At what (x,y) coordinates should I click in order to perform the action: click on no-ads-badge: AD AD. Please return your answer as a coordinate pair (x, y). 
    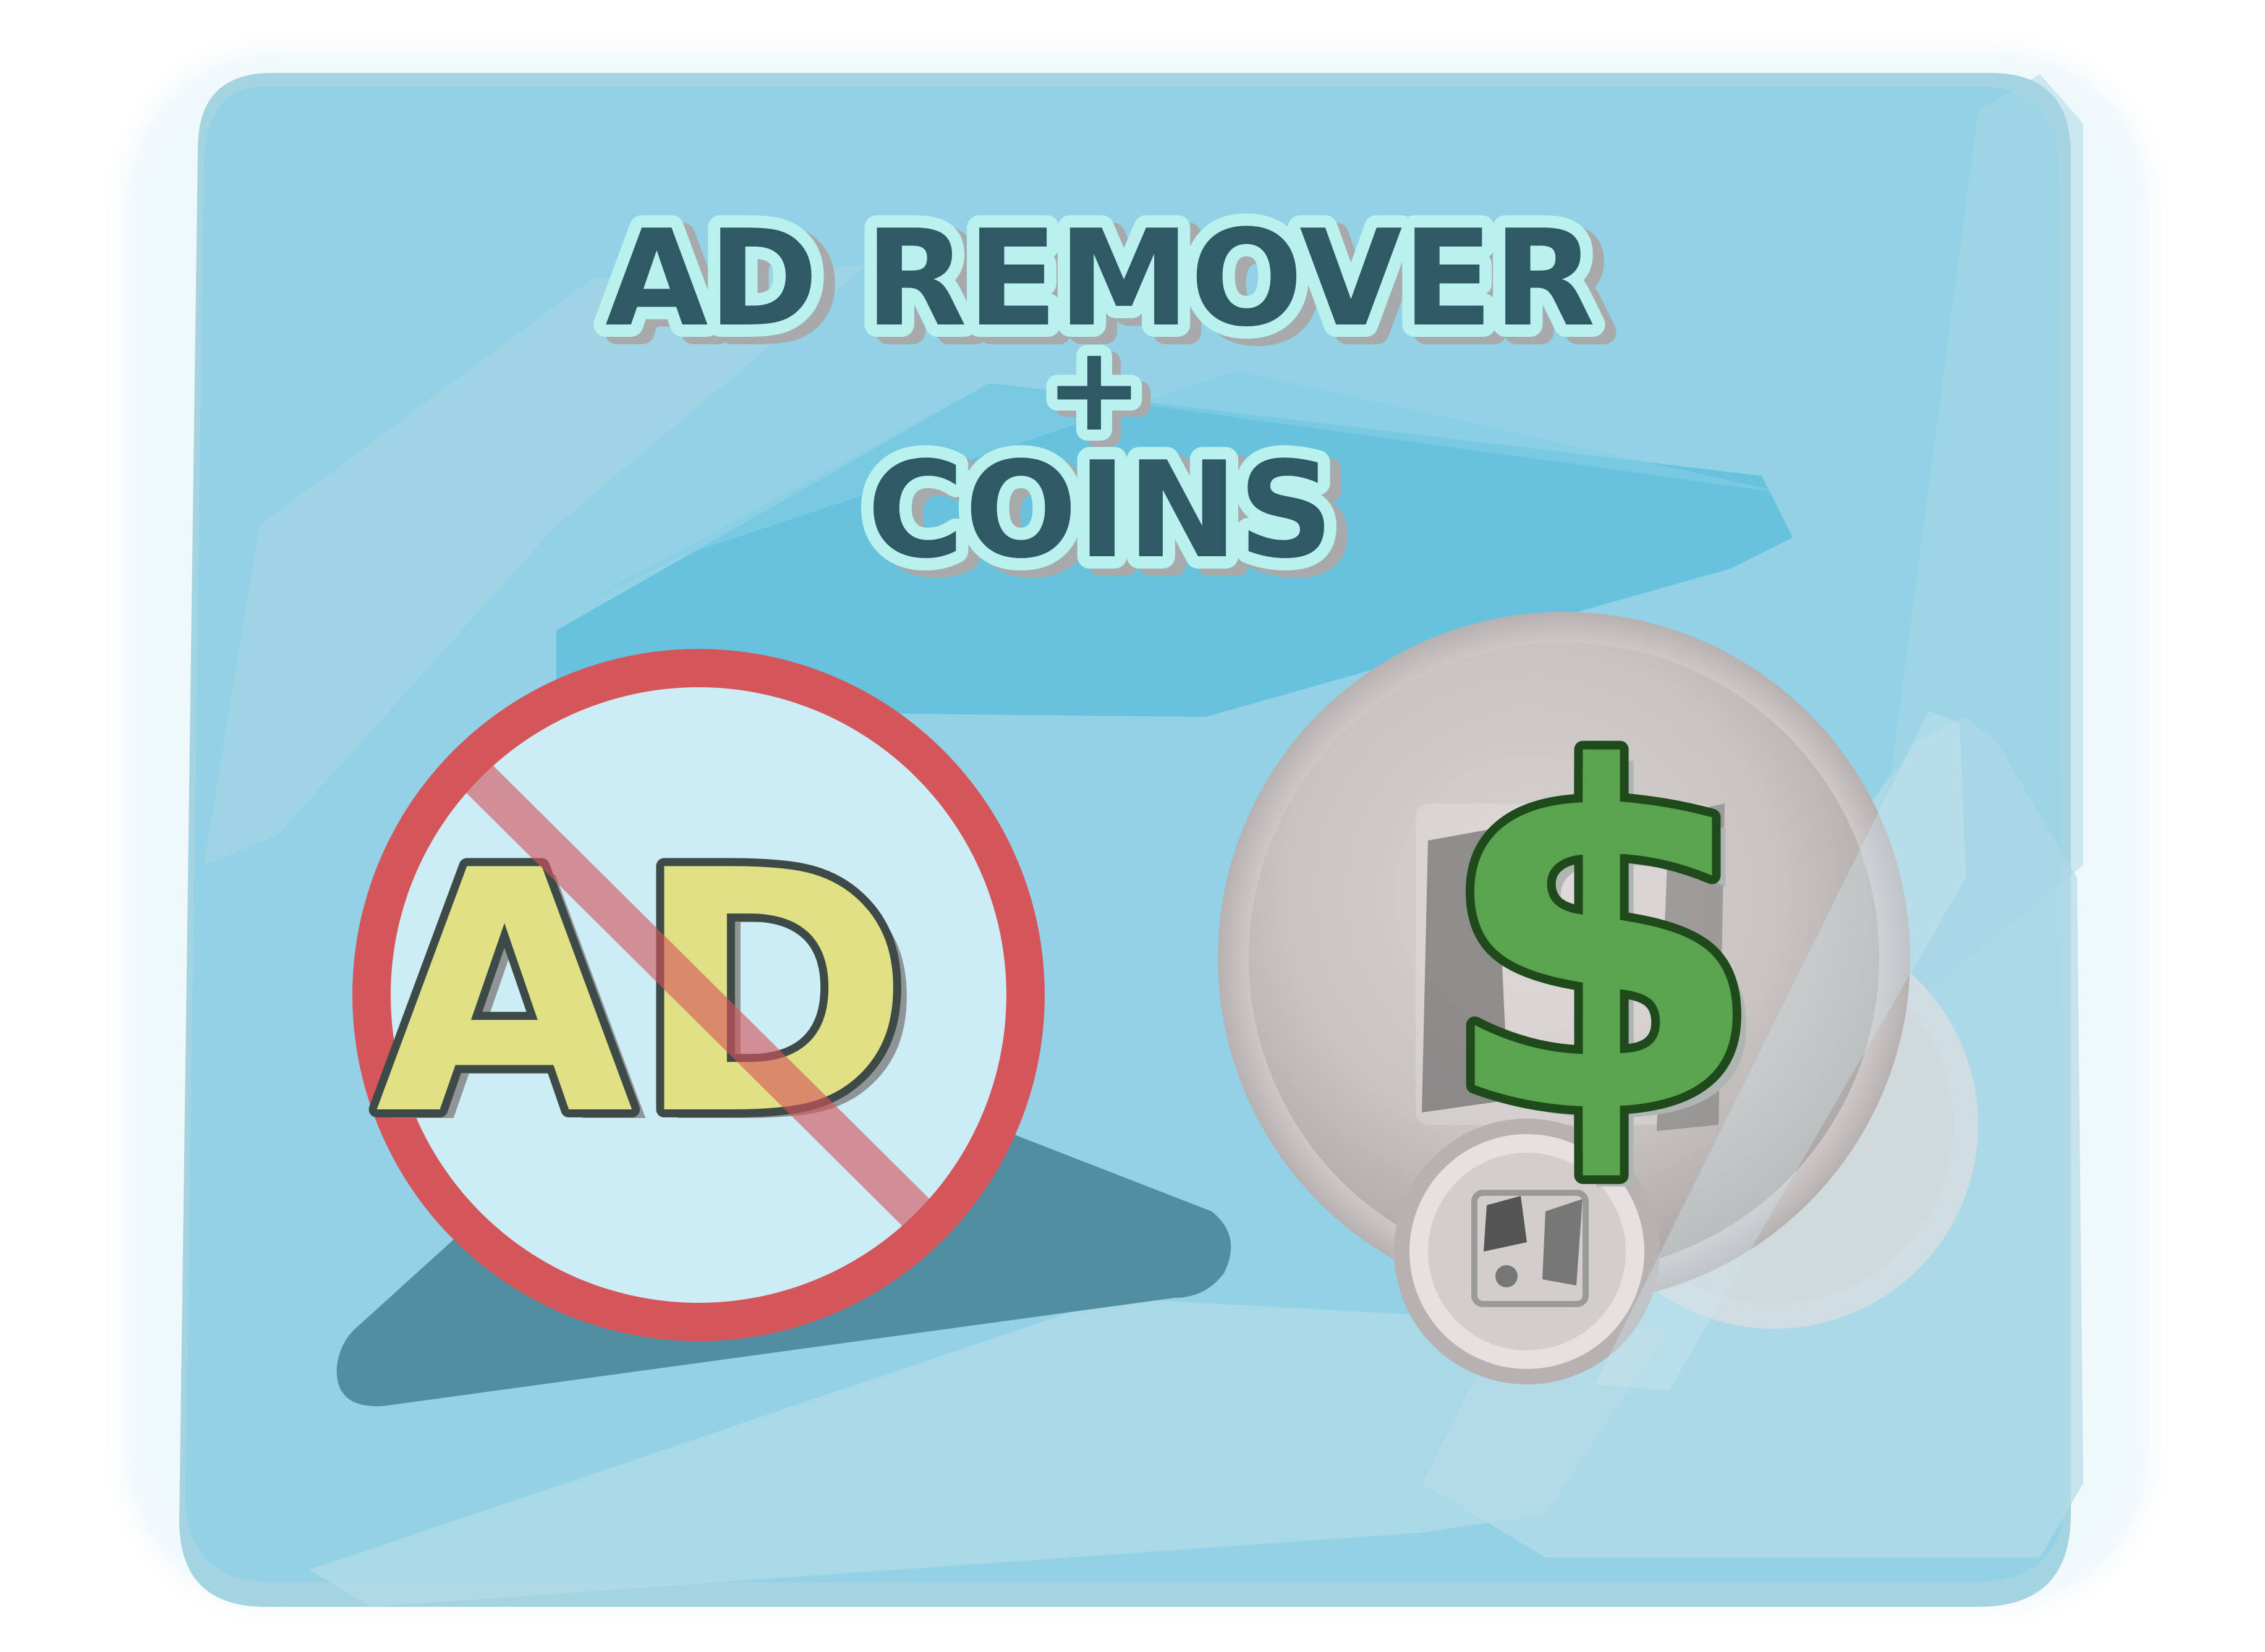
    Looking at the image, I should click on (699, 995).